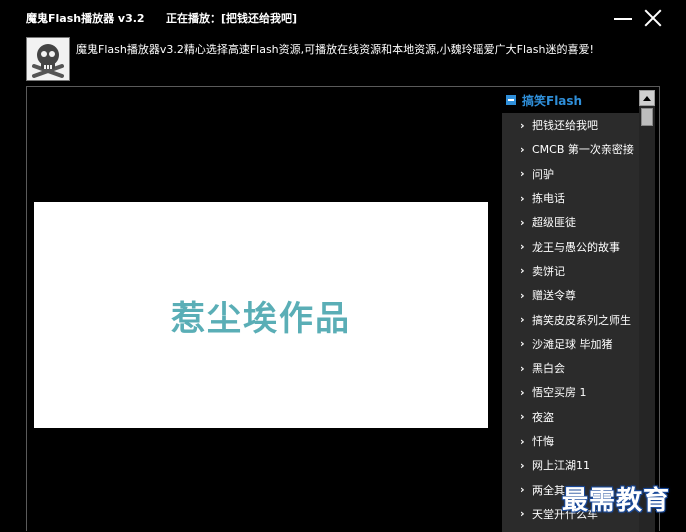 Image resolution: width=686 pixels, height=532 pixels. I want to click on app-title: 魔鬼Flash播放器 v3.2, so click(85, 18).